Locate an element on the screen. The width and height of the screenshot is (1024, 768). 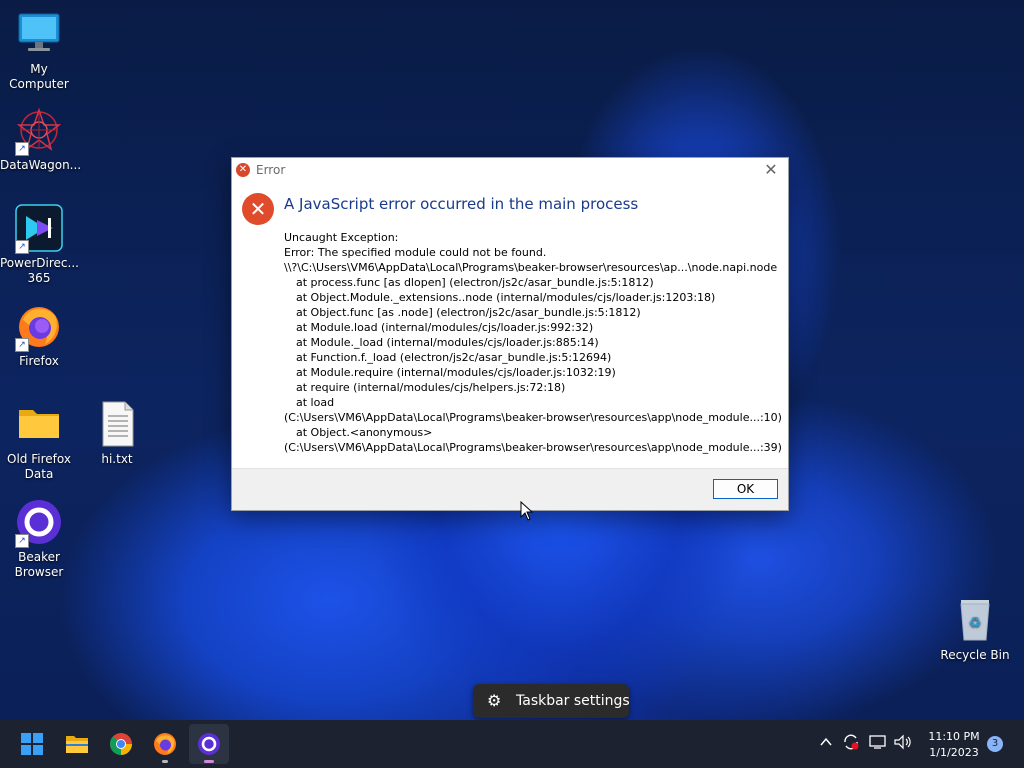
file-explorer-icon is located at coordinates (77, 744).